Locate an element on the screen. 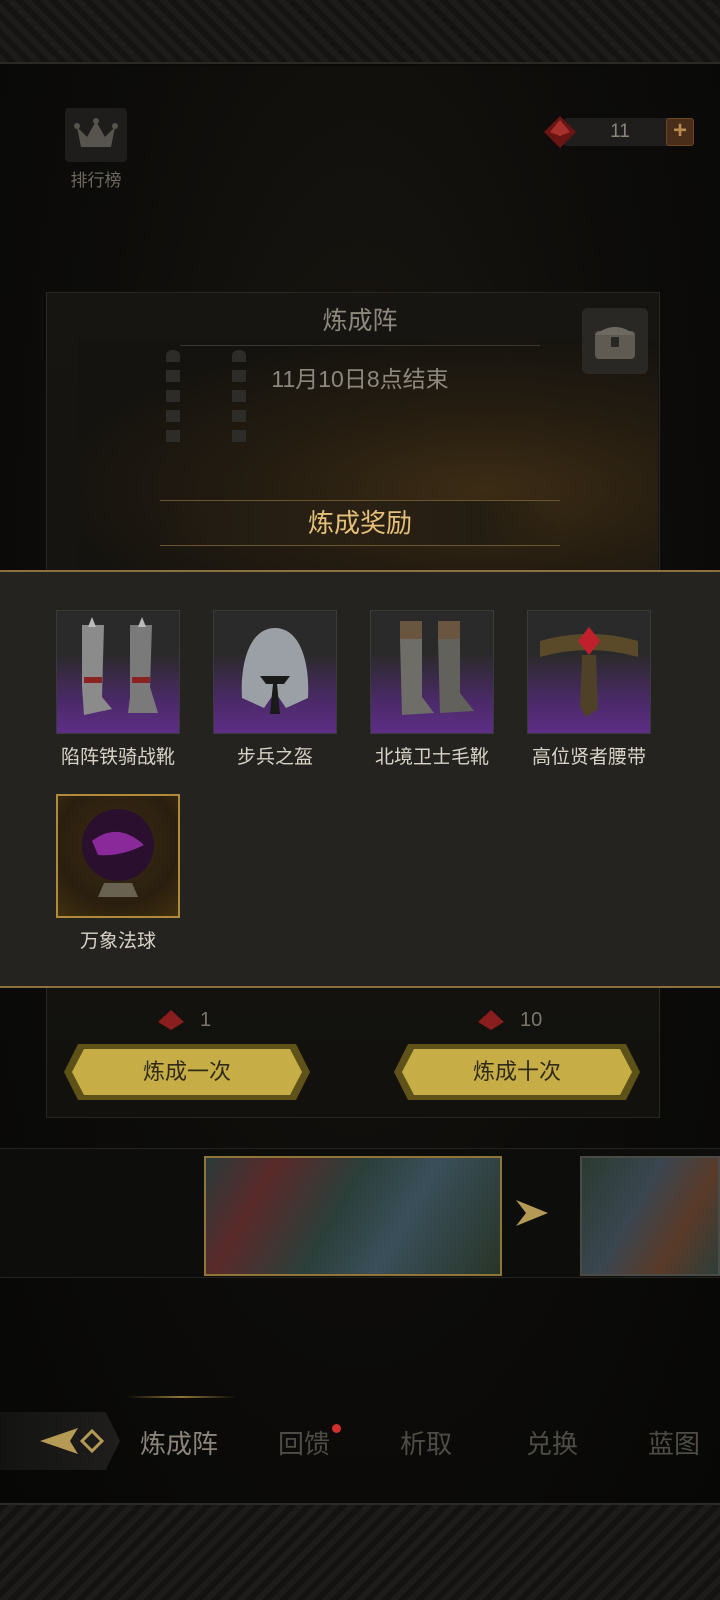  bottom-frame is located at coordinates (360, 1551).